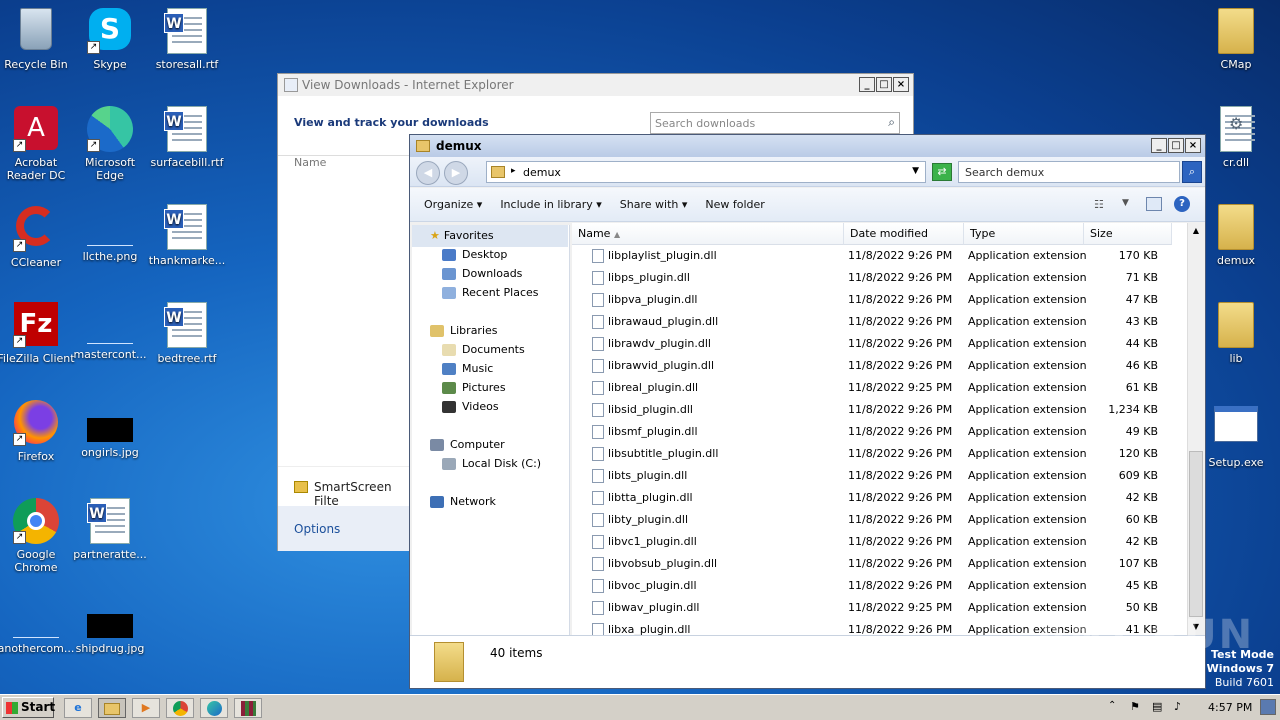  I want to click on desktop-icon-filezilla-client: Fz ↗ FileZilla Client, so click(37, 333).